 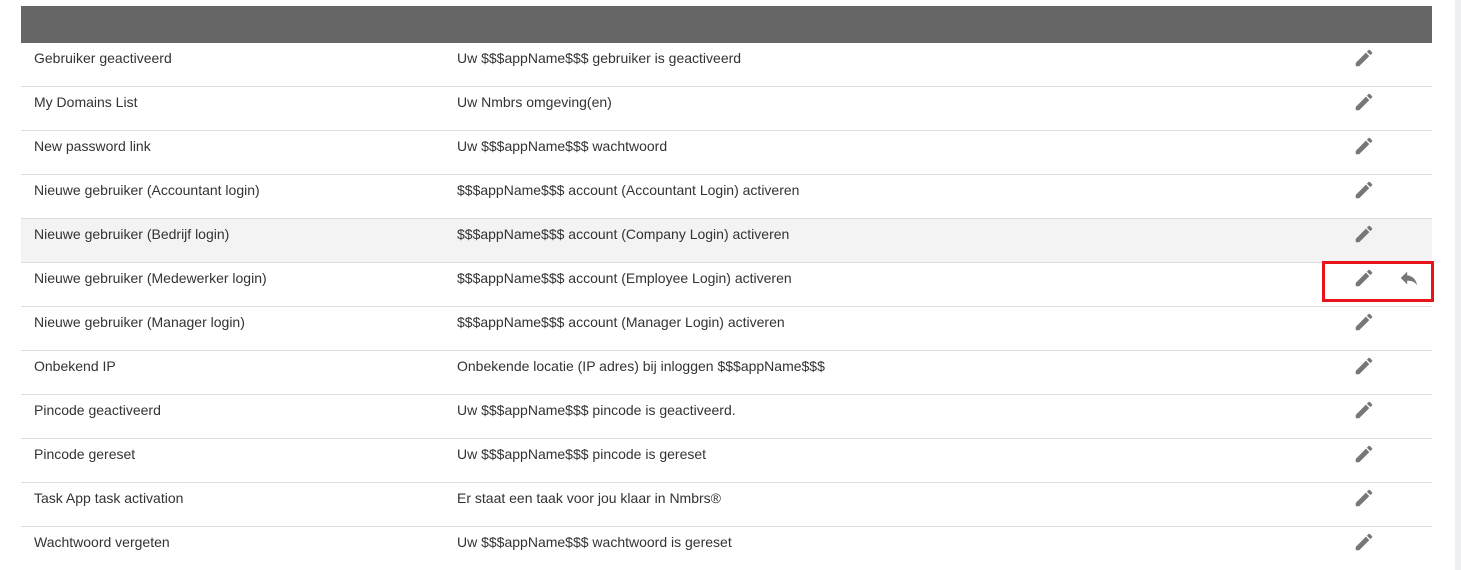 What do you see at coordinates (596, 410) in the screenshot?
I see `template-subject: Uw $$$appName$$$ pincode is geactiveerd.` at bounding box center [596, 410].